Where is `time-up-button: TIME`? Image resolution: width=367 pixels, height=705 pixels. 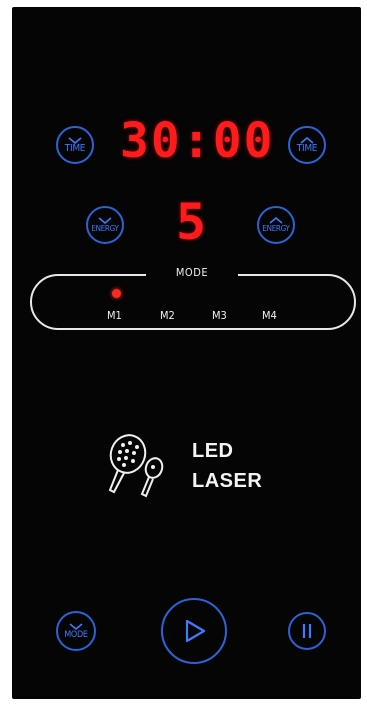
time-up-button: TIME is located at coordinates (307, 145).